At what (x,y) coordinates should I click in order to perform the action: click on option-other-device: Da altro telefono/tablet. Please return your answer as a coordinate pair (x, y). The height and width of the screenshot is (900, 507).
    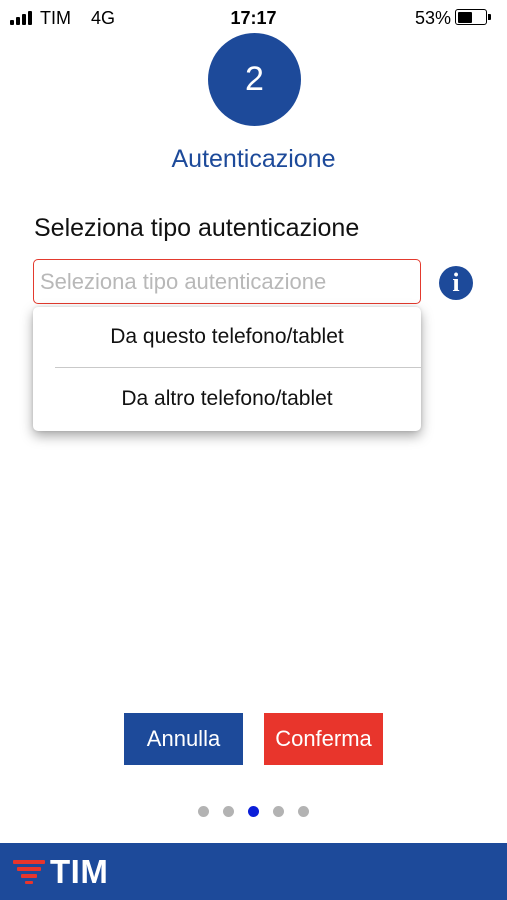
    Looking at the image, I should click on (227, 399).